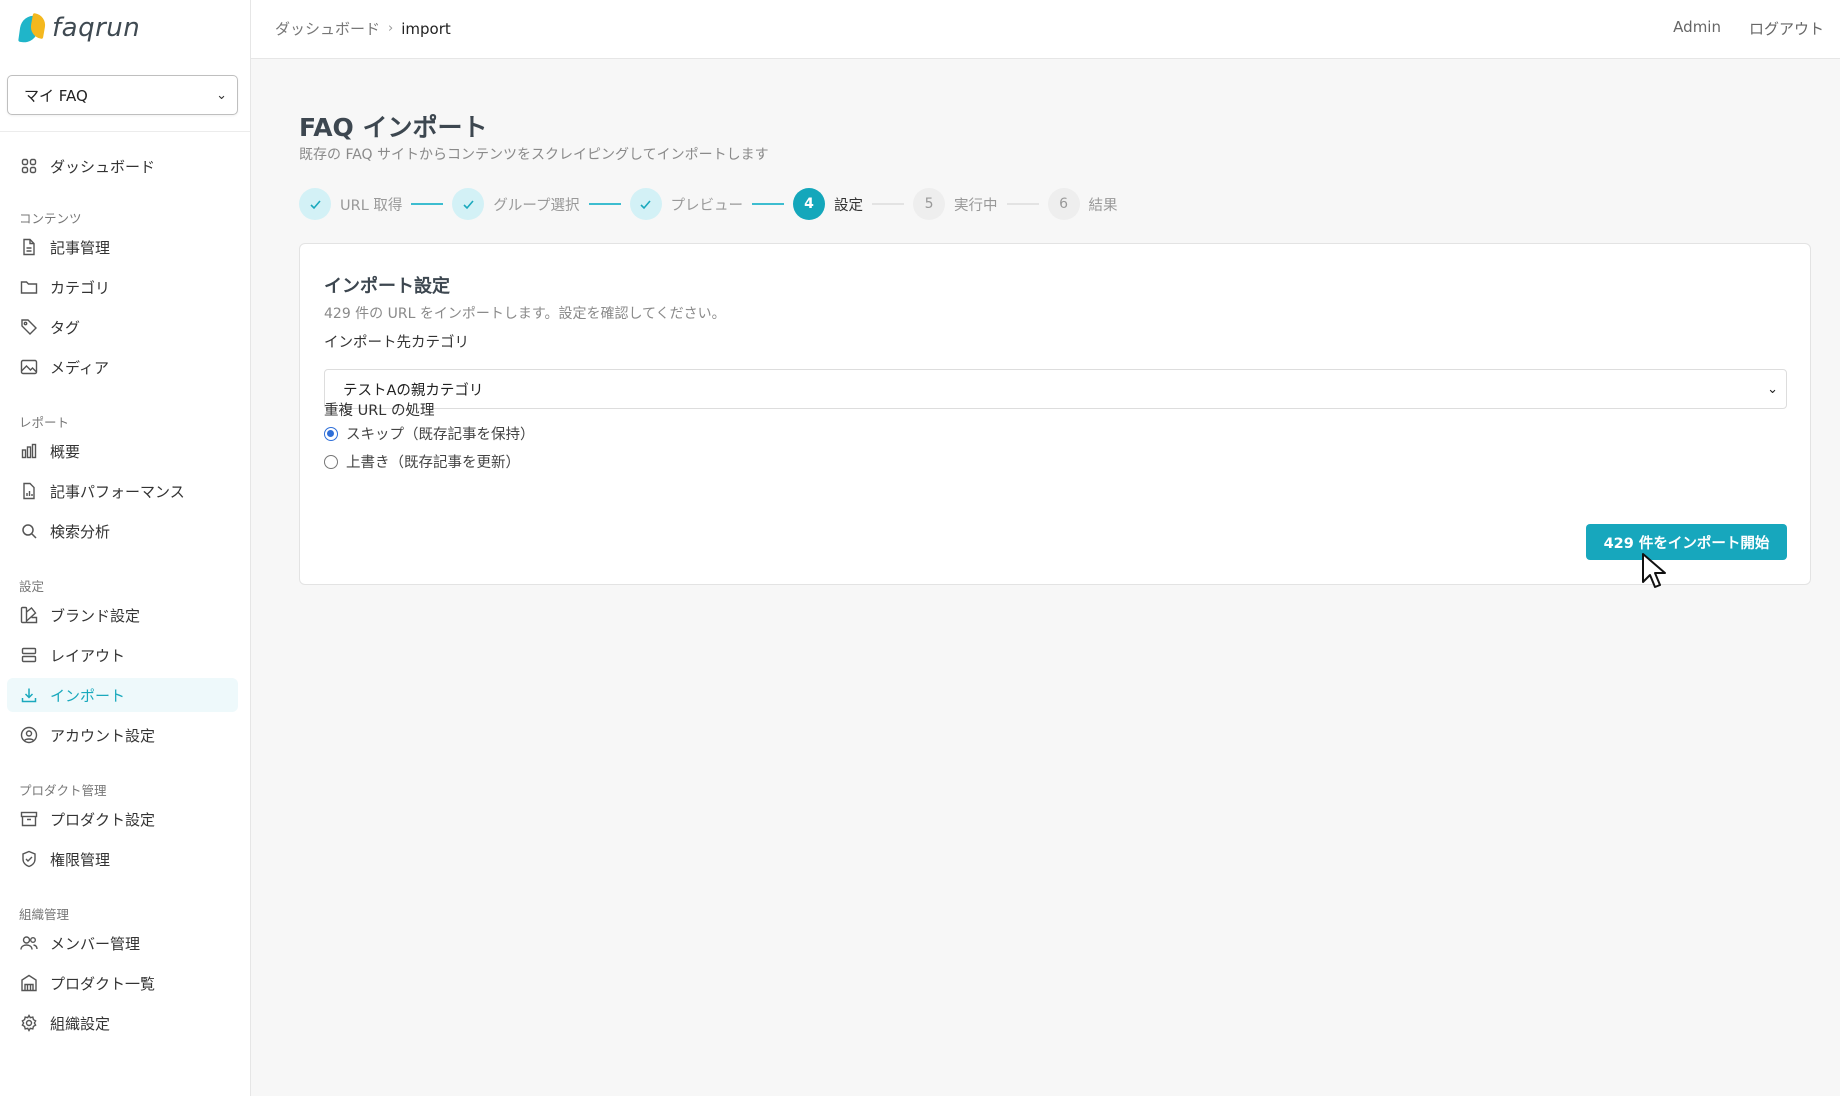 This screenshot has height=1096, width=1840. Describe the element at coordinates (536, 205) in the screenshot. I see `step-label: グループ選択` at that location.